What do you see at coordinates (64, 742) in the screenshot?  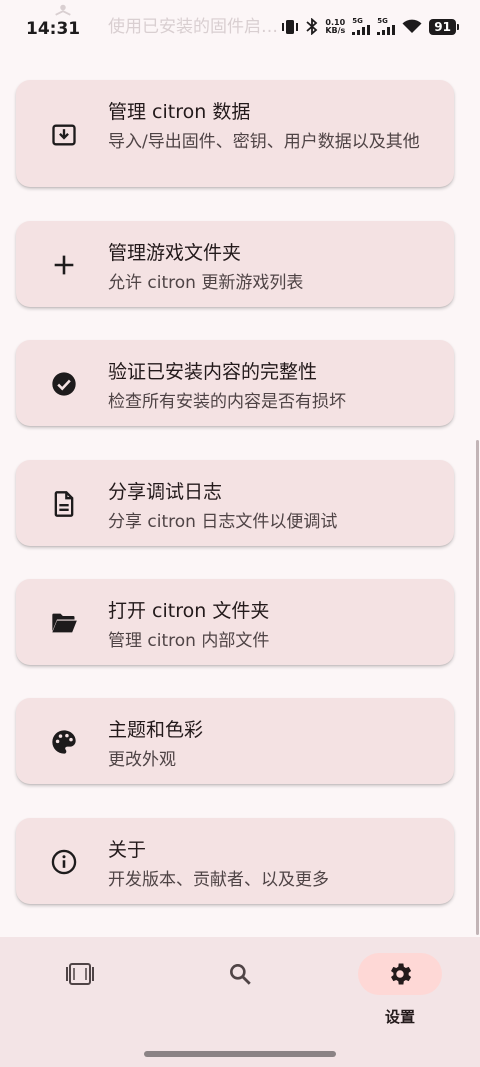 I see `palette-icon` at bounding box center [64, 742].